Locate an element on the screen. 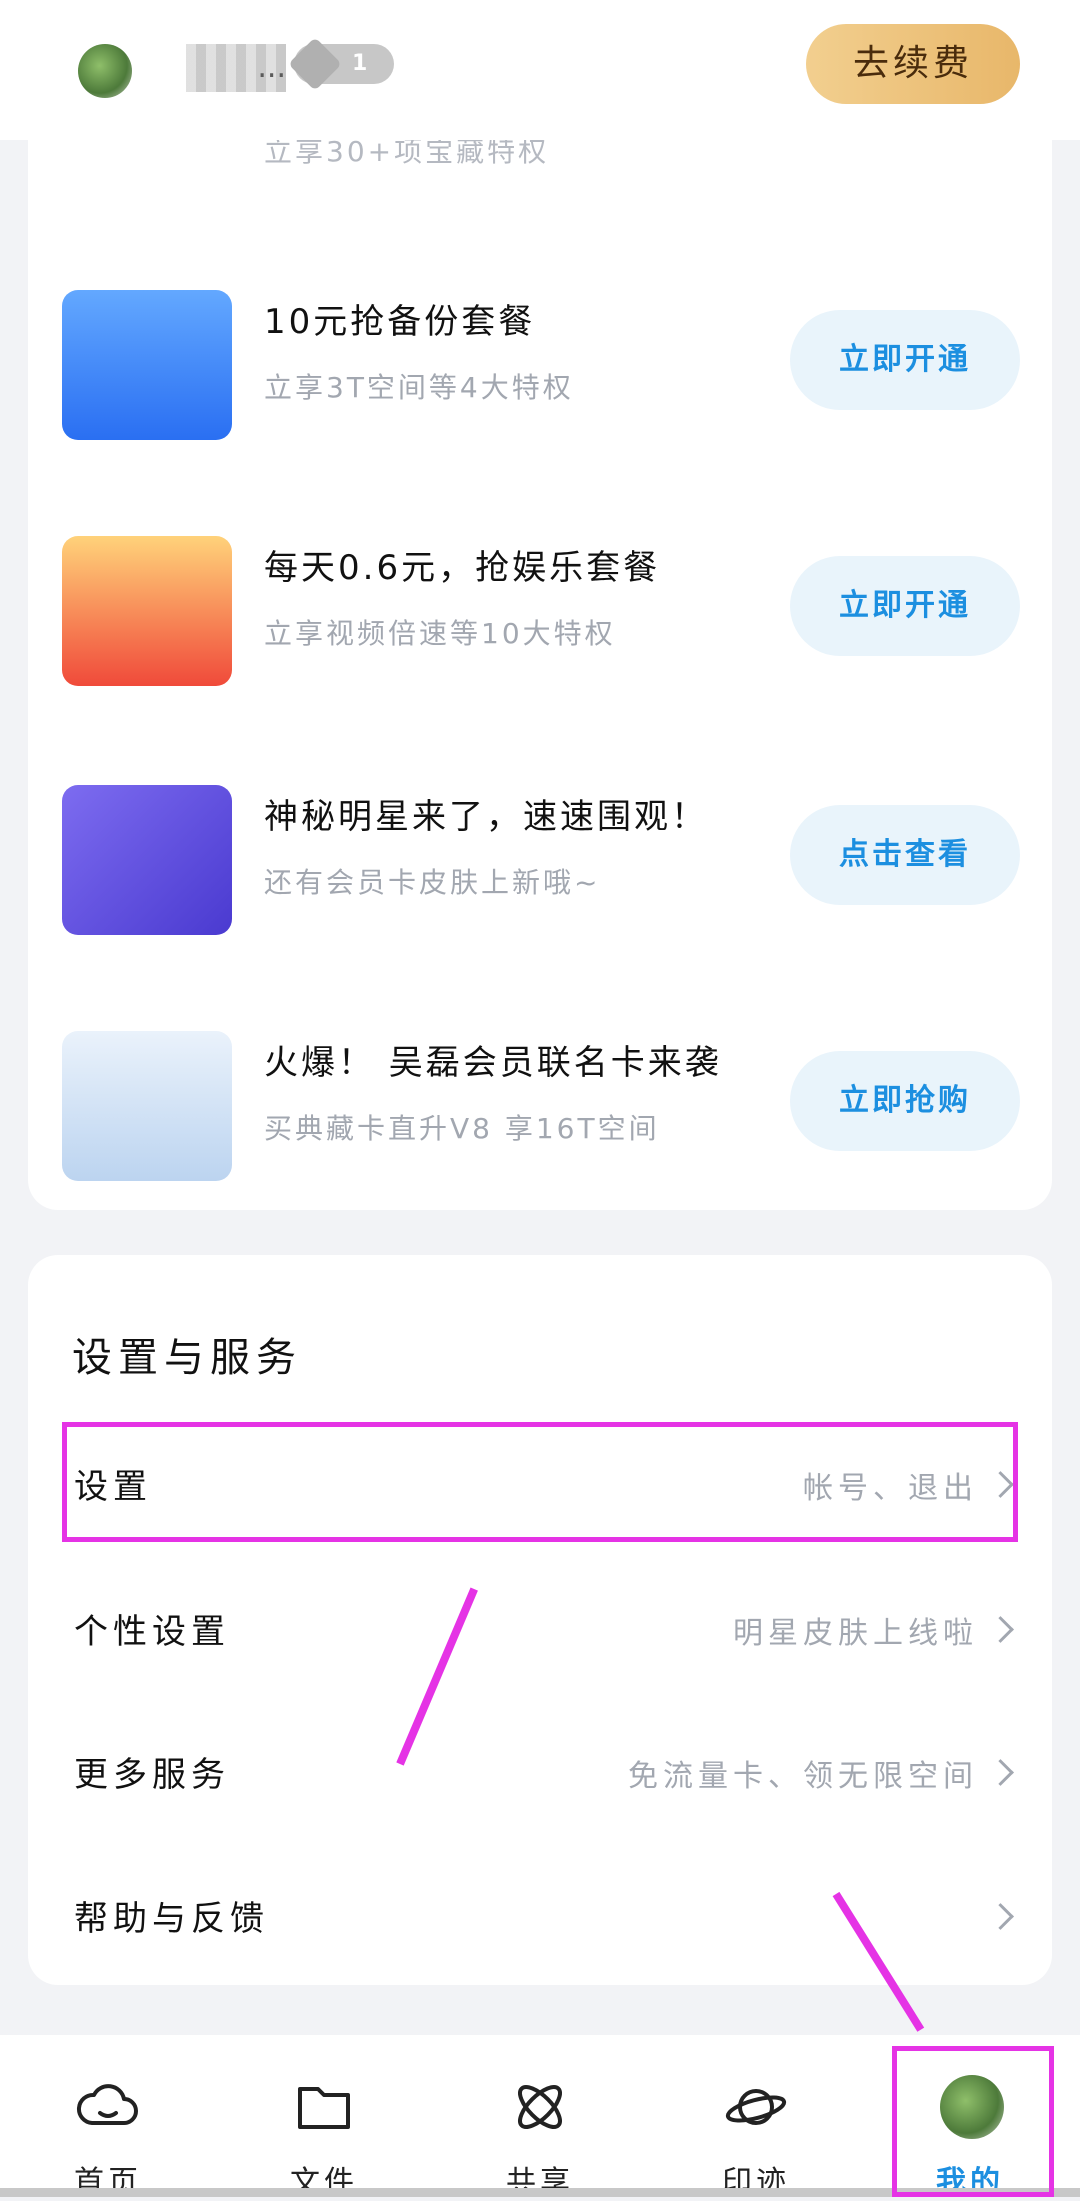 This screenshot has height=2201, width=1080. tab-share: 共享 is located at coordinates (540, 2117).